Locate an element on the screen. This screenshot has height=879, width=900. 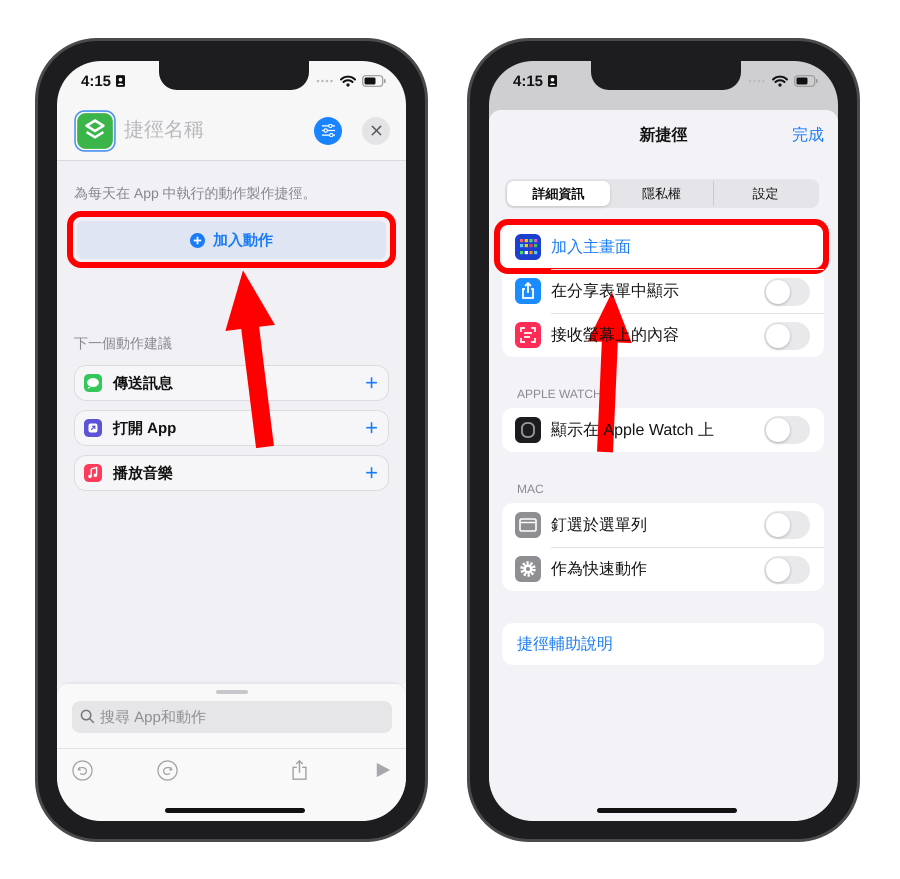
search-field: 搜尋 App和動作 is located at coordinates (232, 717).